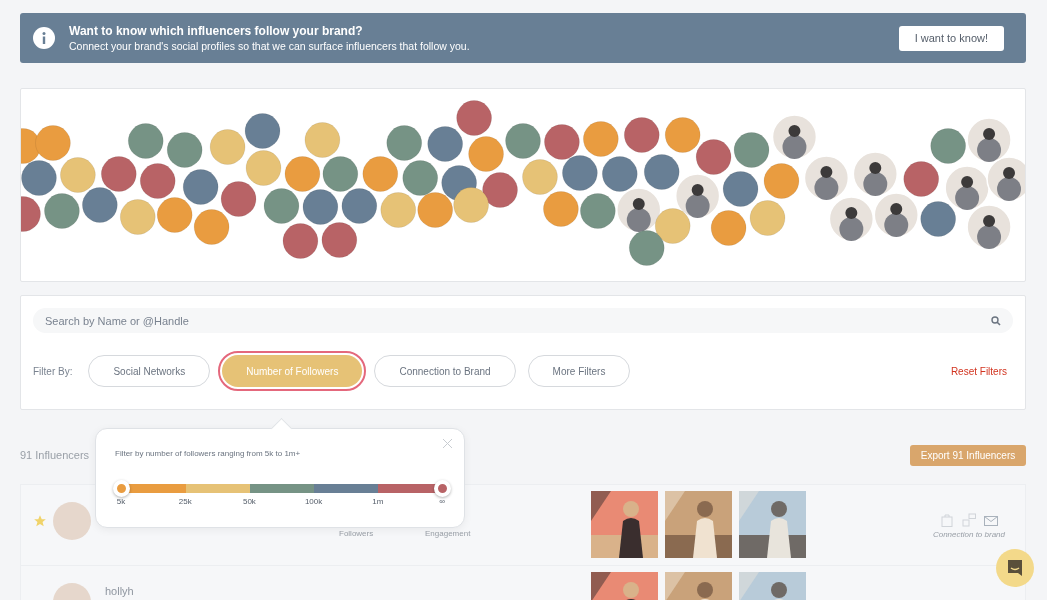 The height and width of the screenshot is (600, 1047). Describe the element at coordinates (448, 533) in the screenshot. I see `engagement-label: Engagement` at that location.